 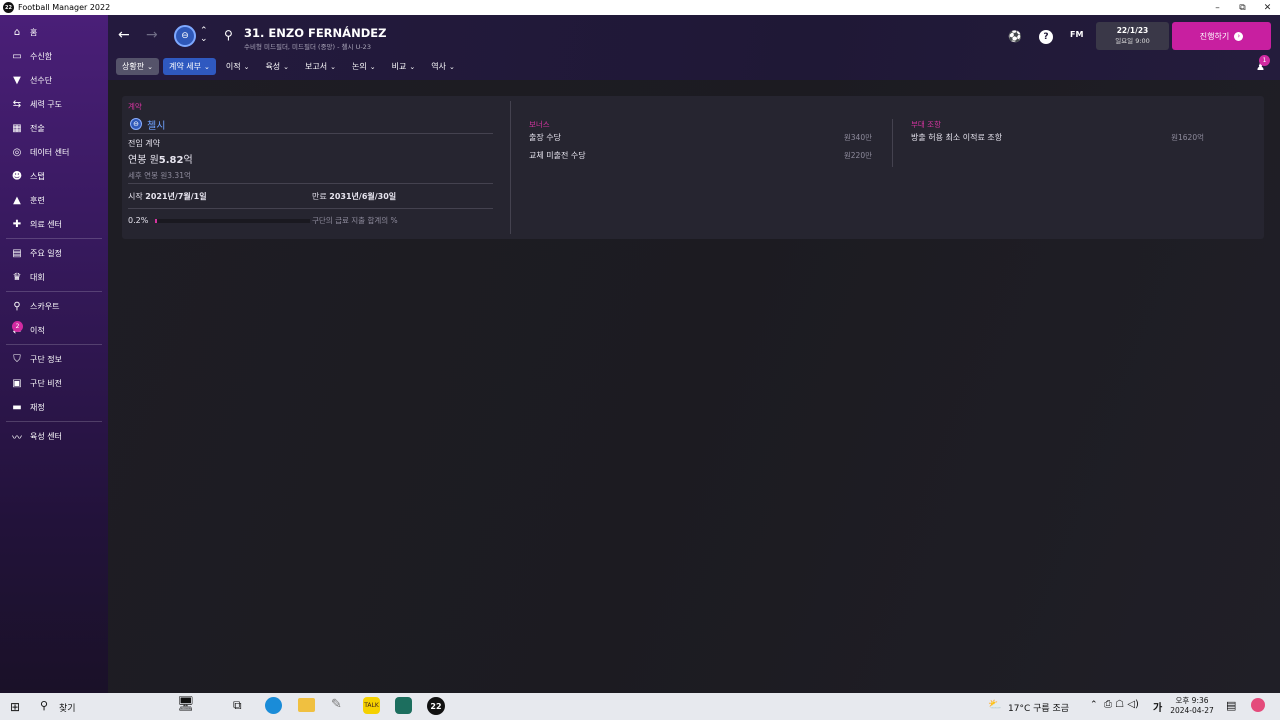 What do you see at coordinates (54, 330) in the screenshot?
I see `sidebar-item-transfers: ⇄2이적` at bounding box center [54, 330].